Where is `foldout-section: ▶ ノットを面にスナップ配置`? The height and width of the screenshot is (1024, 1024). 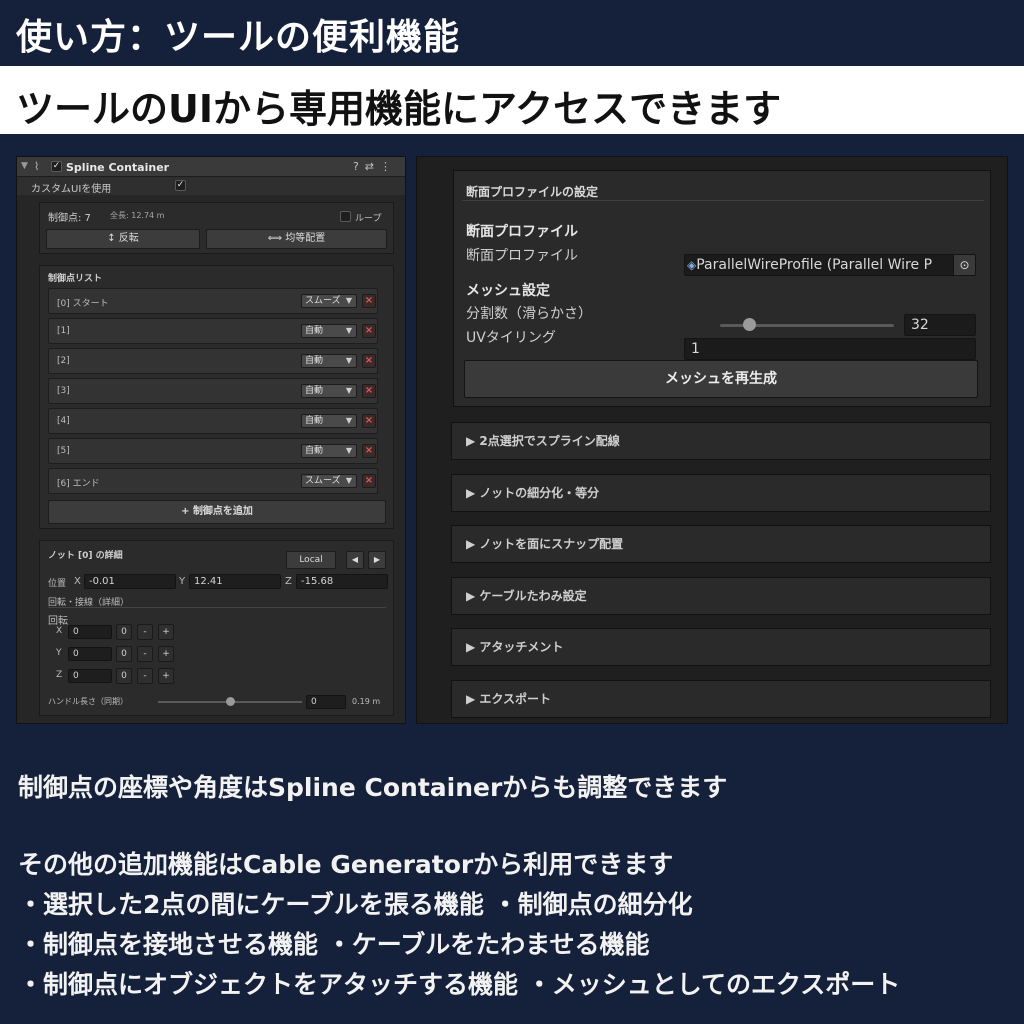
foldout-section: ▶ ノットを面にスナップ配置 is located at coordinates (721, 544).